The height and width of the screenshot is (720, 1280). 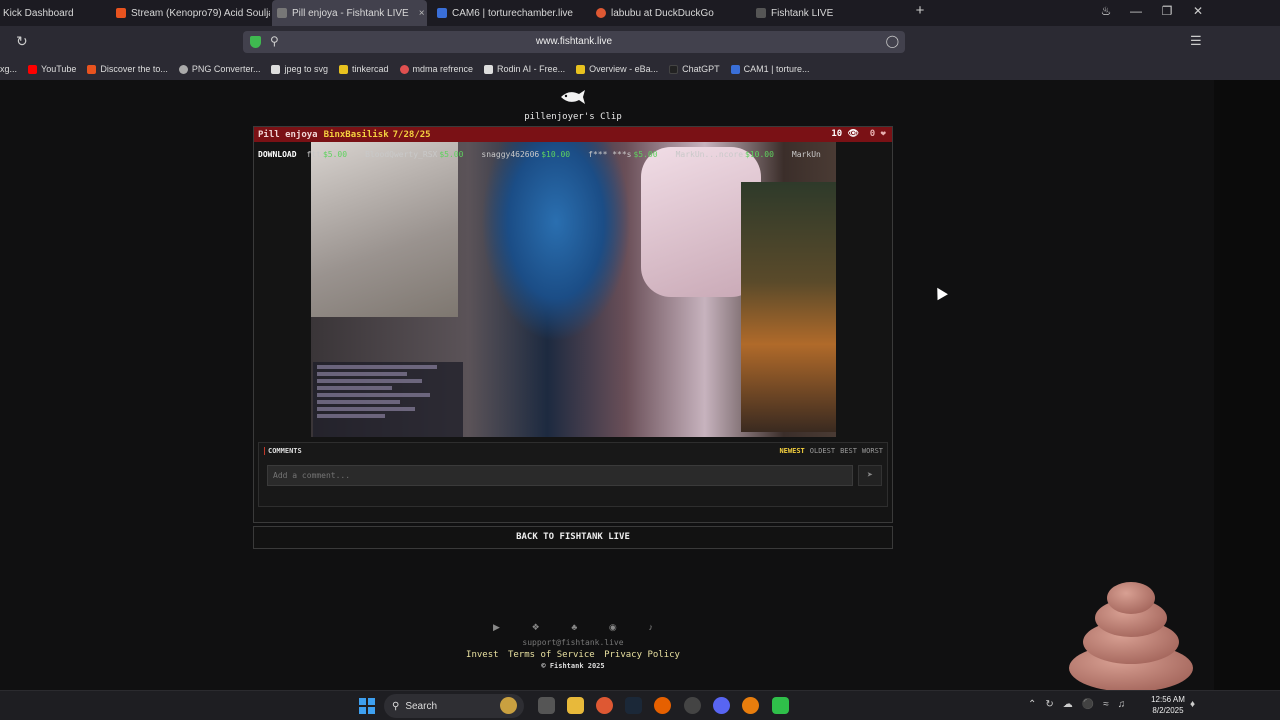 What do you see at coordinates (1168, 710) in the screenshot?
I see `clock-date: 8/2/2025` at bounding box center [1168, 710].